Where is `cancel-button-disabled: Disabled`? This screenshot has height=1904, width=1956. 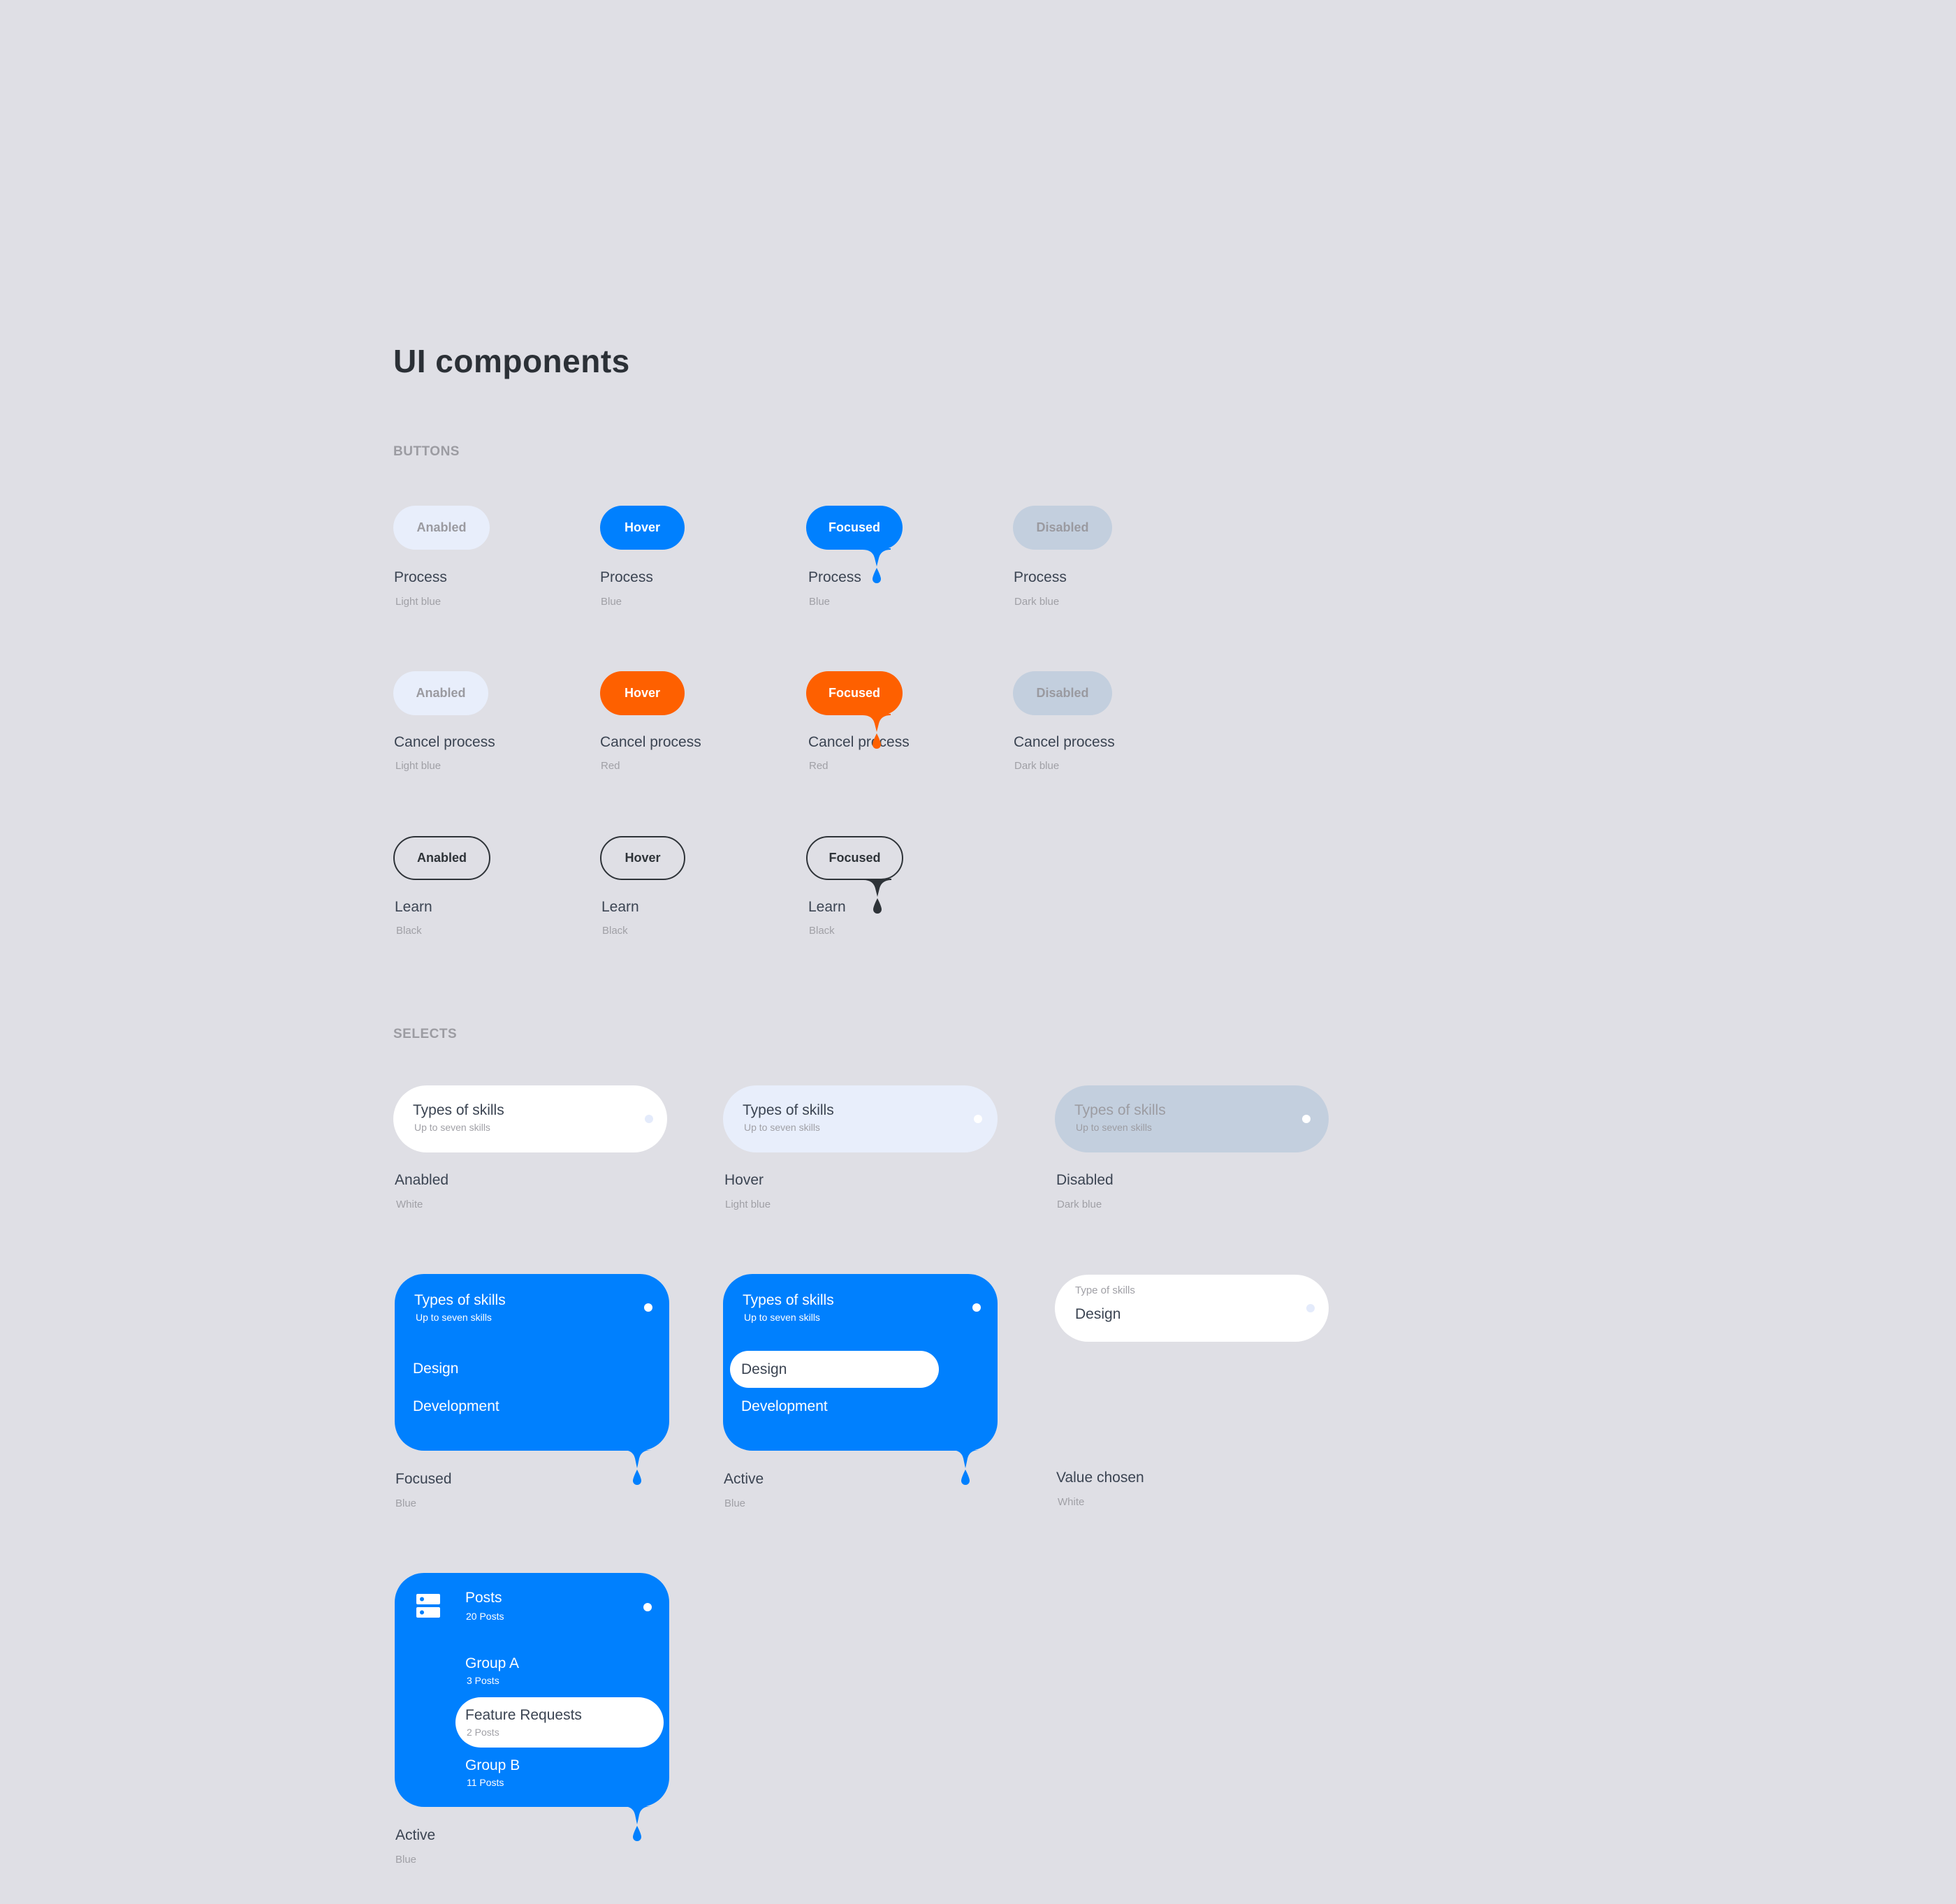 cancel-button-disabled: Disabled is located at coordinates (1062, 693).